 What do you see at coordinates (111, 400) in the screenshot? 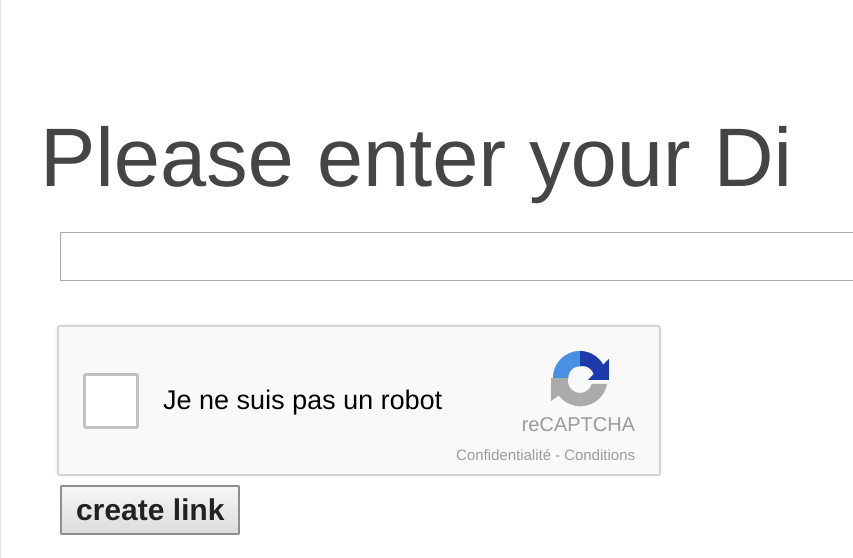
I see `captcha-checkbox` at bounding box center [111, 400].